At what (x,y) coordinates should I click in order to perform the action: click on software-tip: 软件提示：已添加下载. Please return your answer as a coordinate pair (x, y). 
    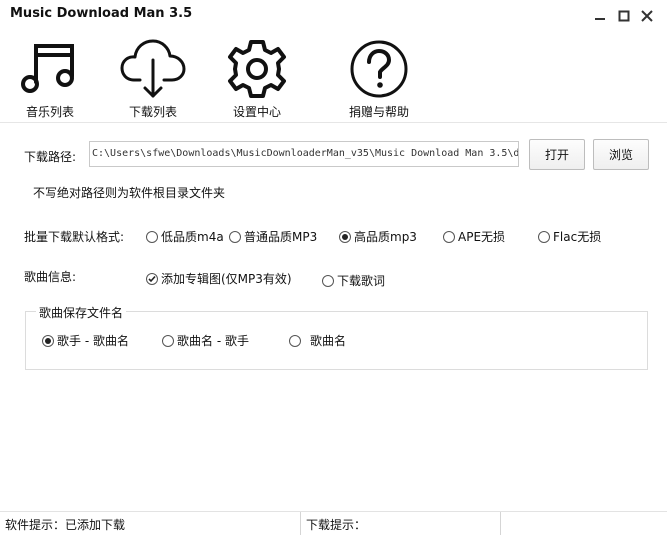
    Looking at the image, I should click on (65, 525).